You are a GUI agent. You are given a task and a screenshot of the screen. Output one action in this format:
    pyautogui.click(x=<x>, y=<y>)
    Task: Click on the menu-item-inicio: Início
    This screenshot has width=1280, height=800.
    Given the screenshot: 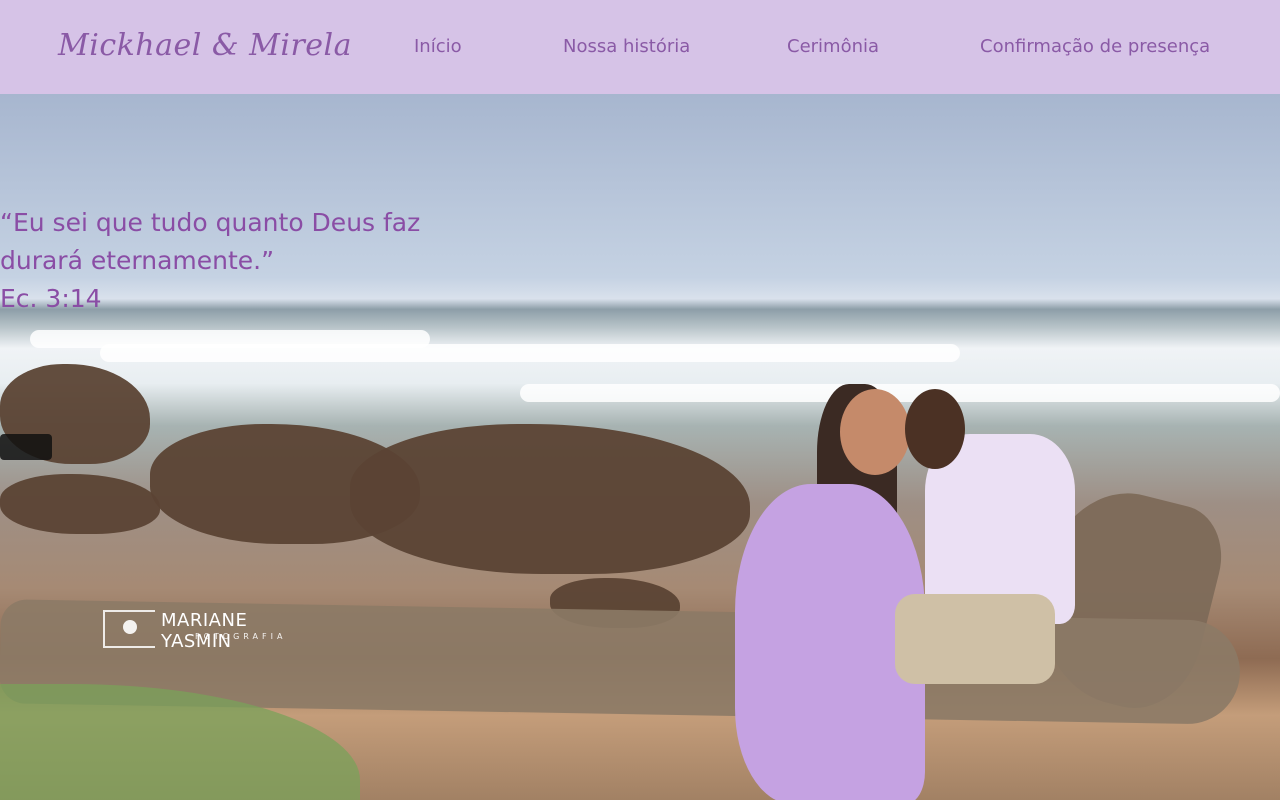 What is the action you would take?
    pyautogui.click(x=438, y=46)
    